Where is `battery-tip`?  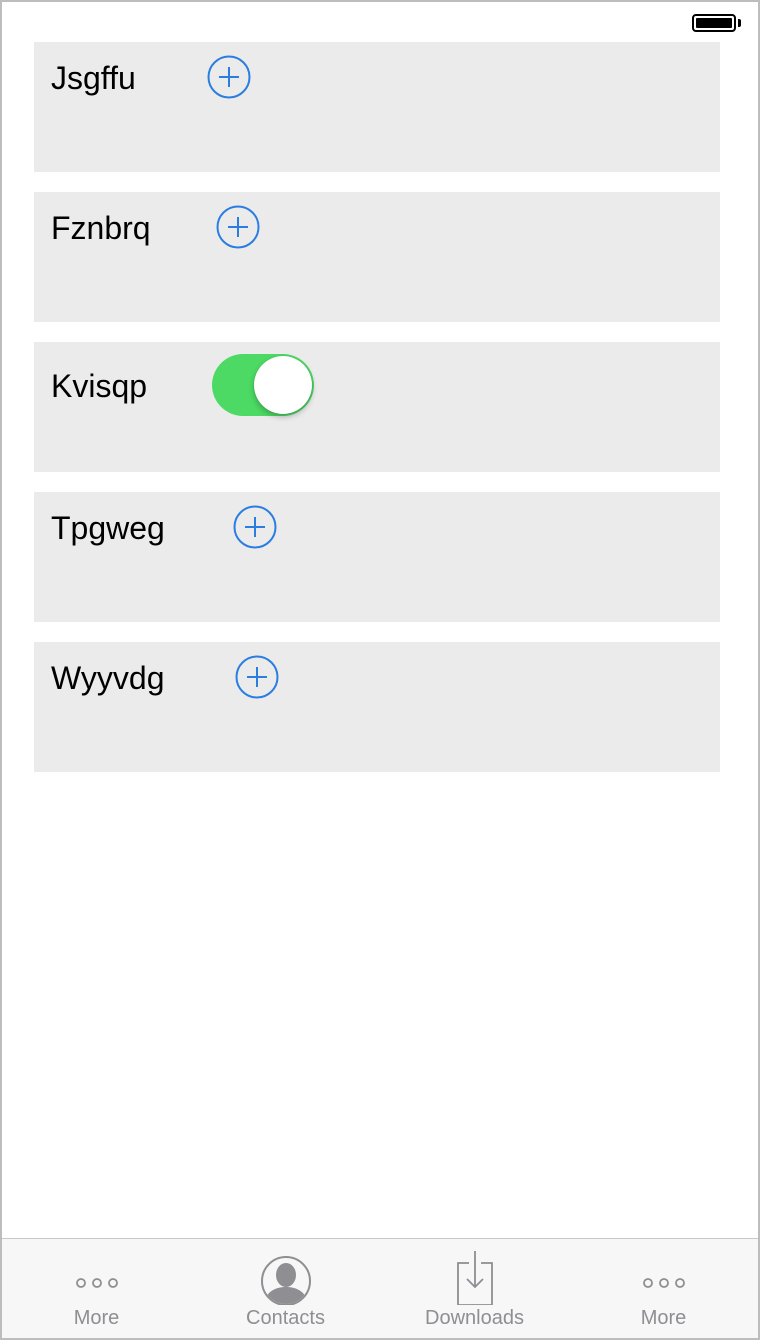
battery-tip is located at coordinates (739, 23).